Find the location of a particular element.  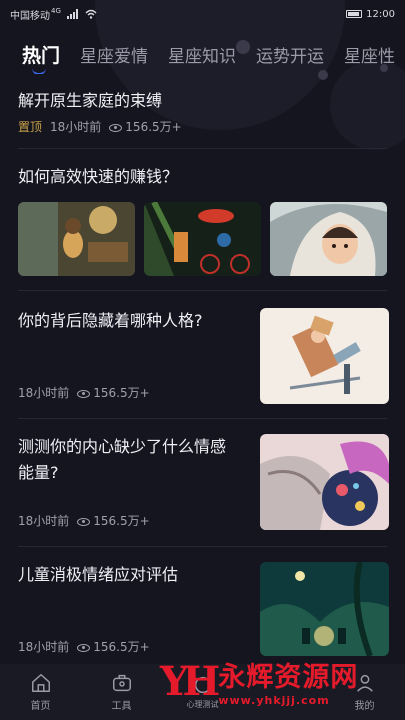

status-right: 12:00 is located at coordinates (370, 14).